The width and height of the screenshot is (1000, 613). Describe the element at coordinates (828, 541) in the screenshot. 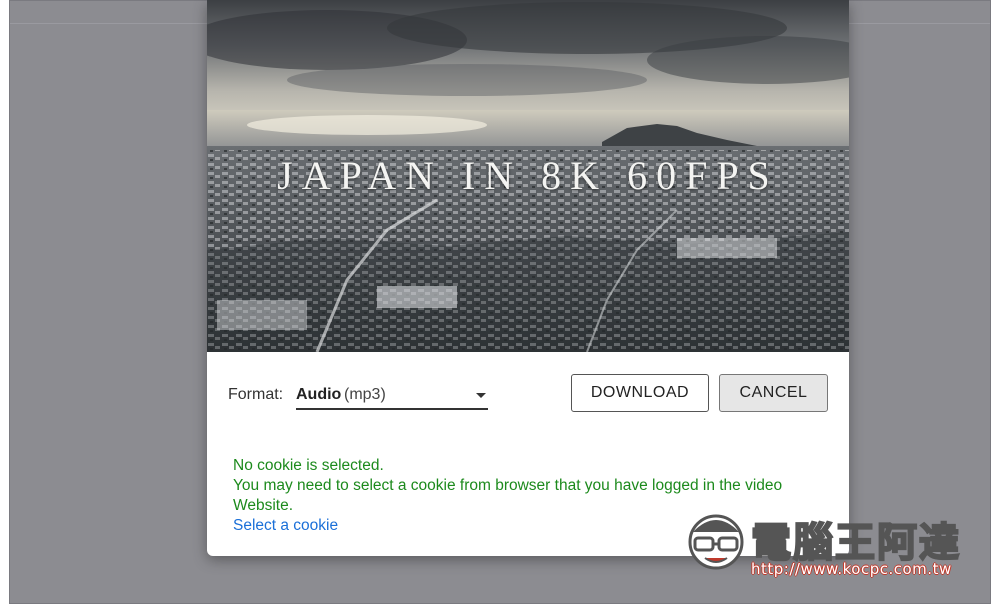

I see `site-watermark: 電腦王阿達 http://www.kocpc.com.tw` at that location.